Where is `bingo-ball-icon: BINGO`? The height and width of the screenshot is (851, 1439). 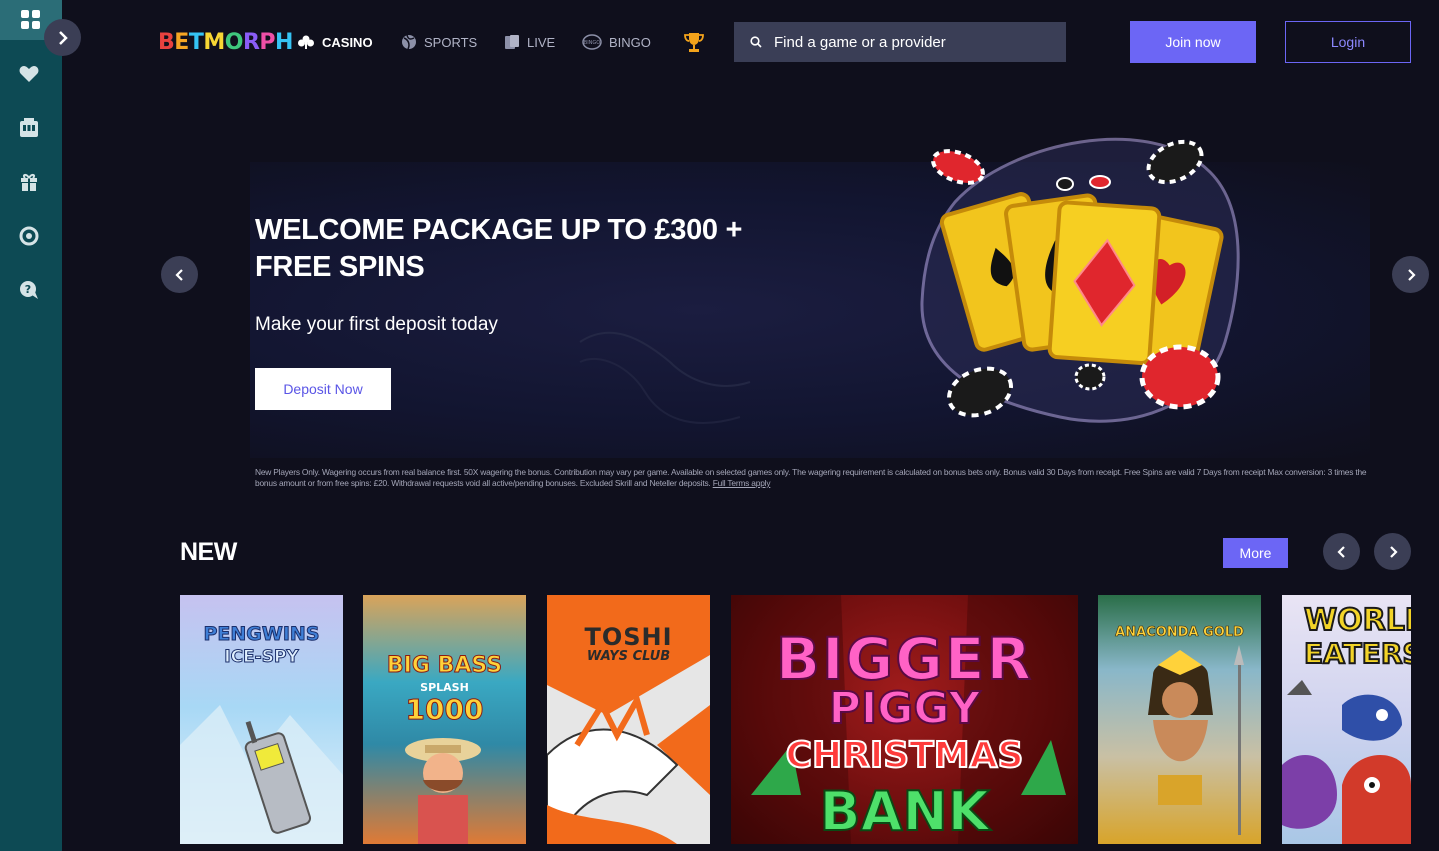 bingo-ball-icon: BINGO is located at coordinates (592, 42).